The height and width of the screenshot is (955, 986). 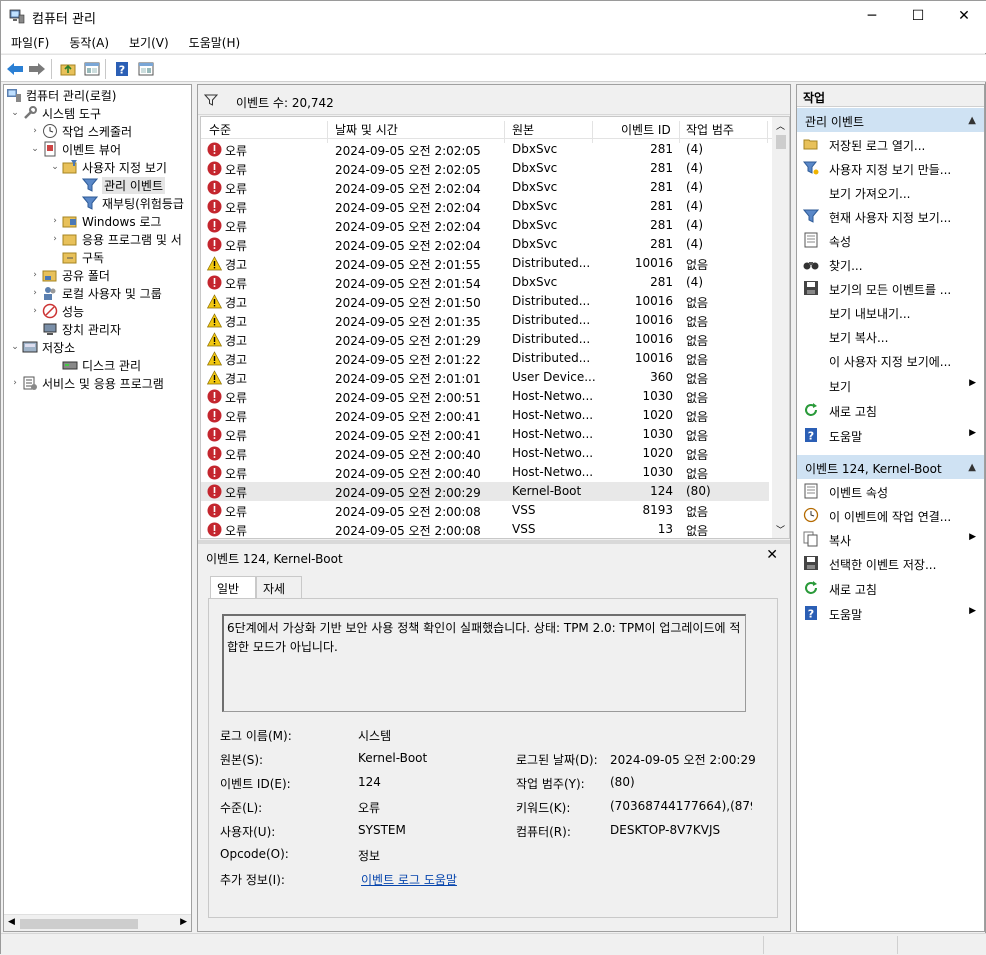 I want to click on event-row: 오류 2024-09-05 오전 2:00:08 VSS 13 없음, so click(x=485, y=529).